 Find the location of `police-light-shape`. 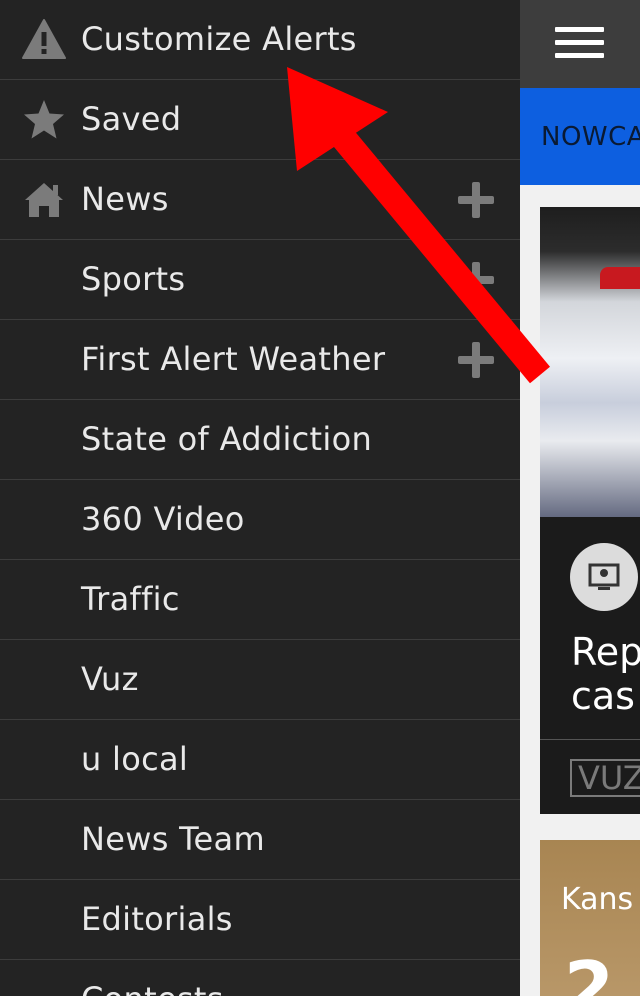

police-light-shape is located at coordinates (620, 278).